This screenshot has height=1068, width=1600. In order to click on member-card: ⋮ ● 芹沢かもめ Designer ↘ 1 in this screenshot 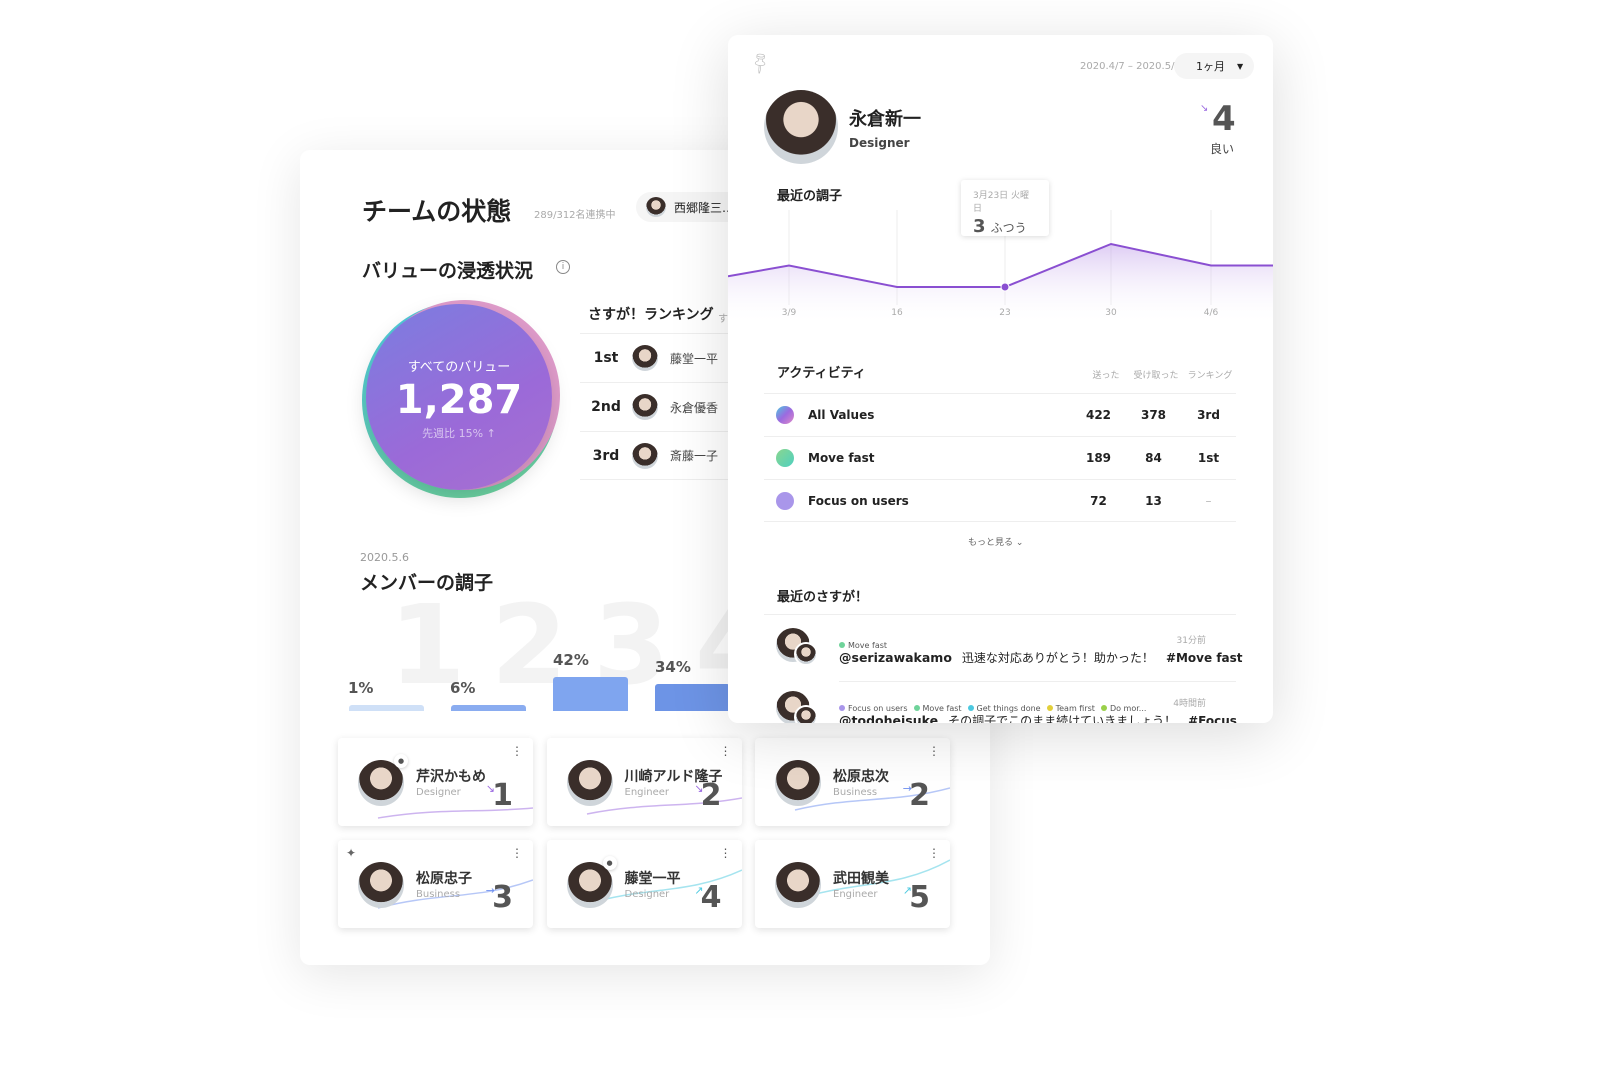, I will do `click(435, 782)`.